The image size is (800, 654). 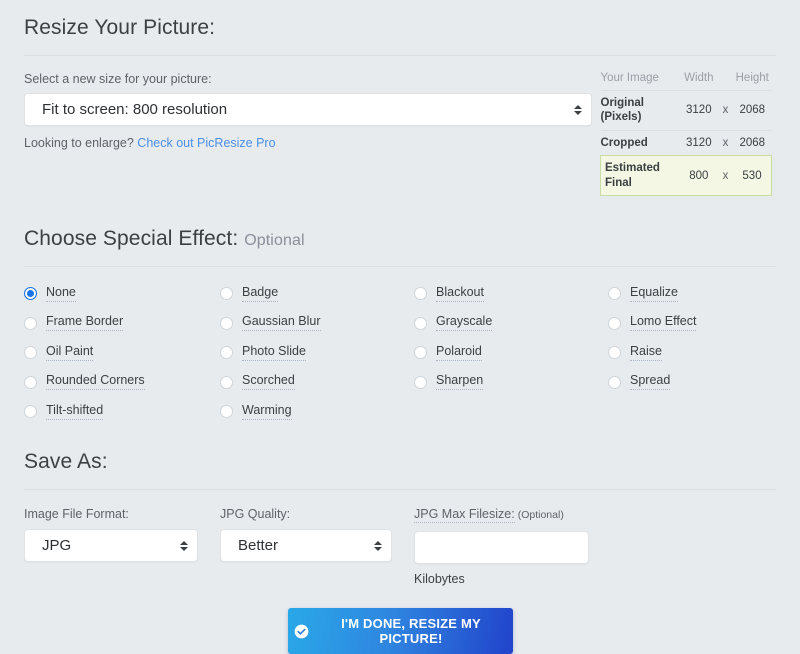 What do you see at coordinates (699, 142) in the screenshot?
I see `cropped-width: 3120` at bounding box center [699, 142].